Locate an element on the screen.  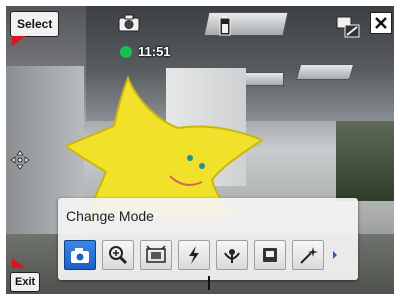
clock-text: 11:51 is located at coordinates (154, 51).